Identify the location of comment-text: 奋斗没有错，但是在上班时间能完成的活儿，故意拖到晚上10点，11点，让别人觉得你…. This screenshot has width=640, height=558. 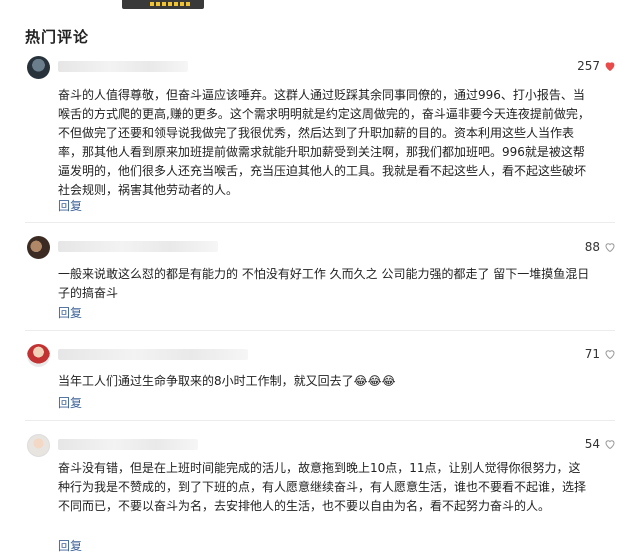
(322, 487).